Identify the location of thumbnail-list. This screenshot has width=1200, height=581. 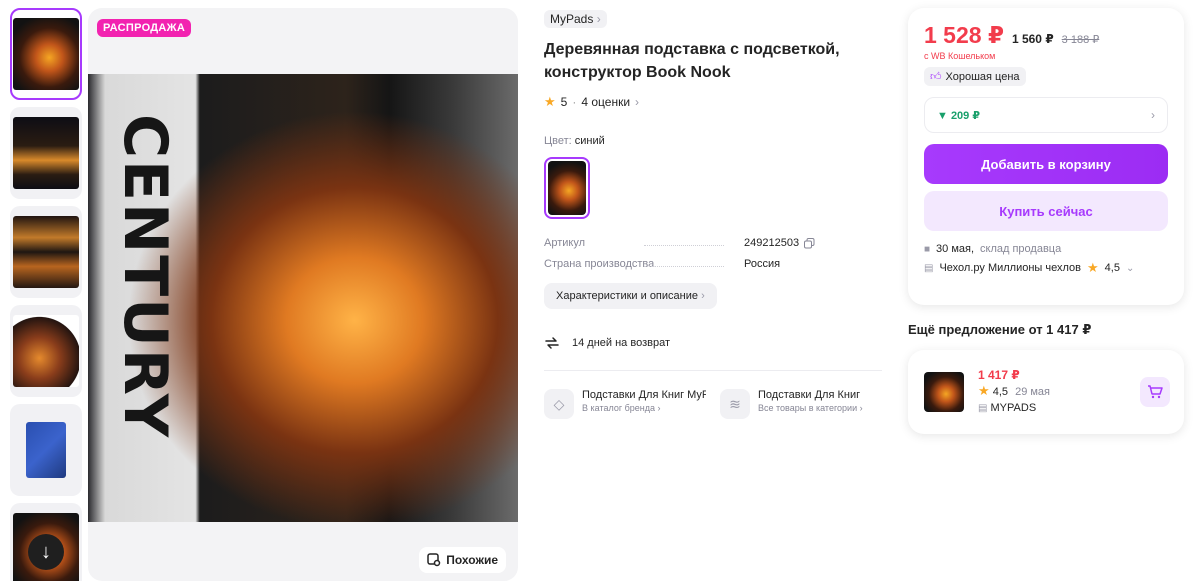
(46, 294).